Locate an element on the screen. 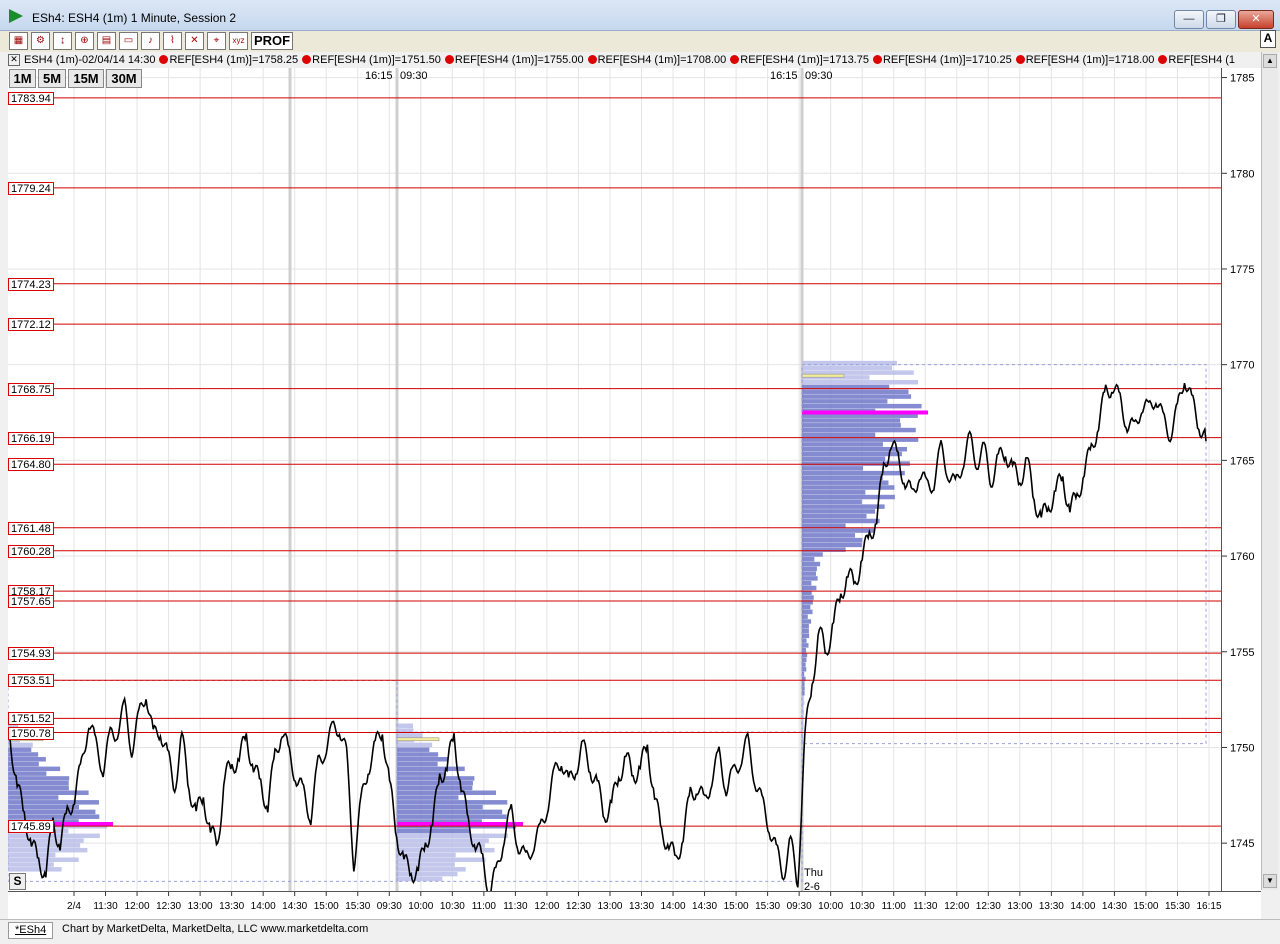 Image resolution: width=1280 pixels, height=944 pixels. level-label: 1757.65 is located at coordinates (31, 602).